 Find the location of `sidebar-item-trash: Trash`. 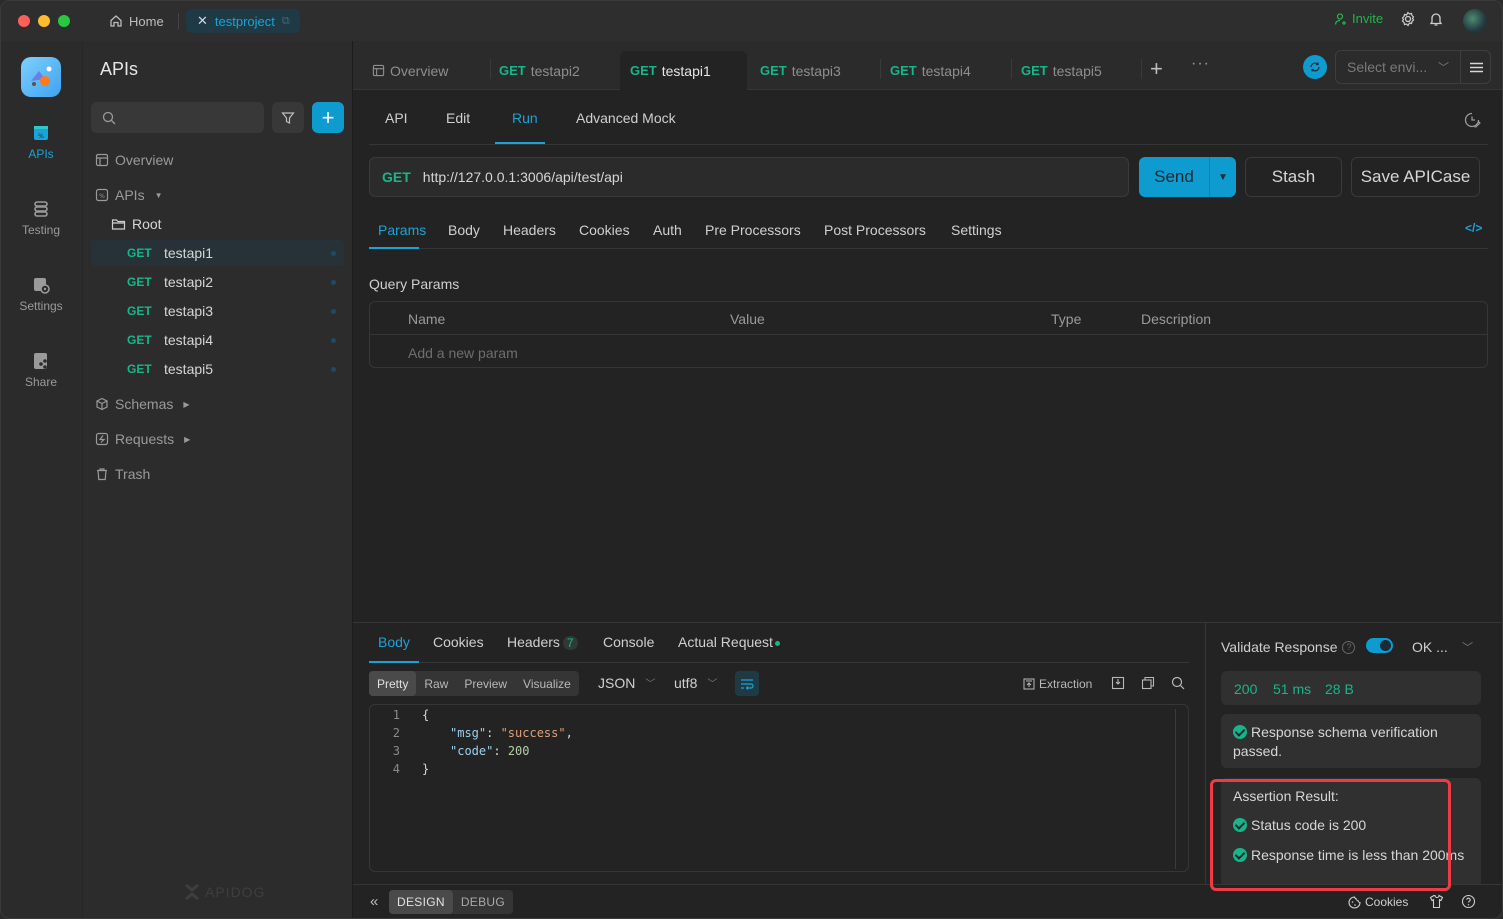

sidebar-item-trash: Trash is located at coordinates (122, 474).